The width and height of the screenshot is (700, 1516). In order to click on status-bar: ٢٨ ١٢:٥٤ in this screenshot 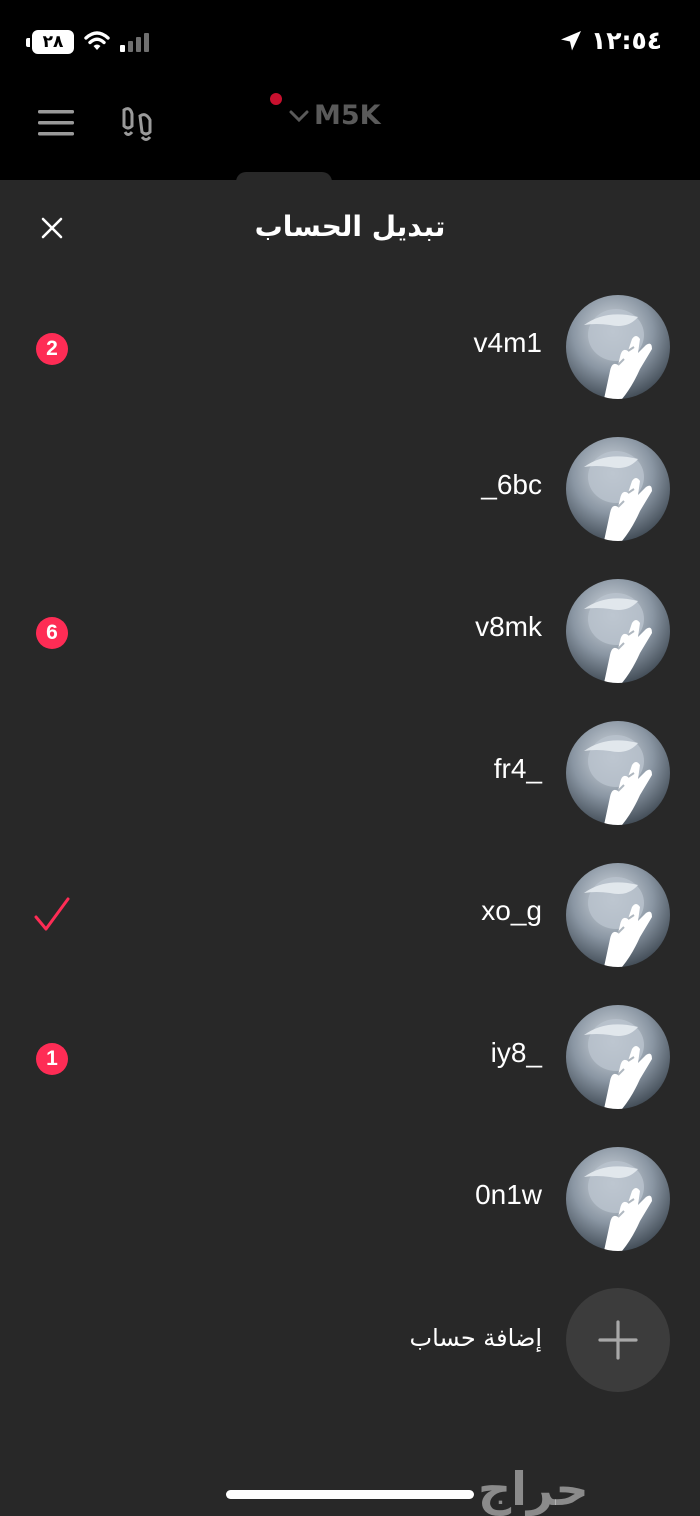, I will do `click(350, 42)`.